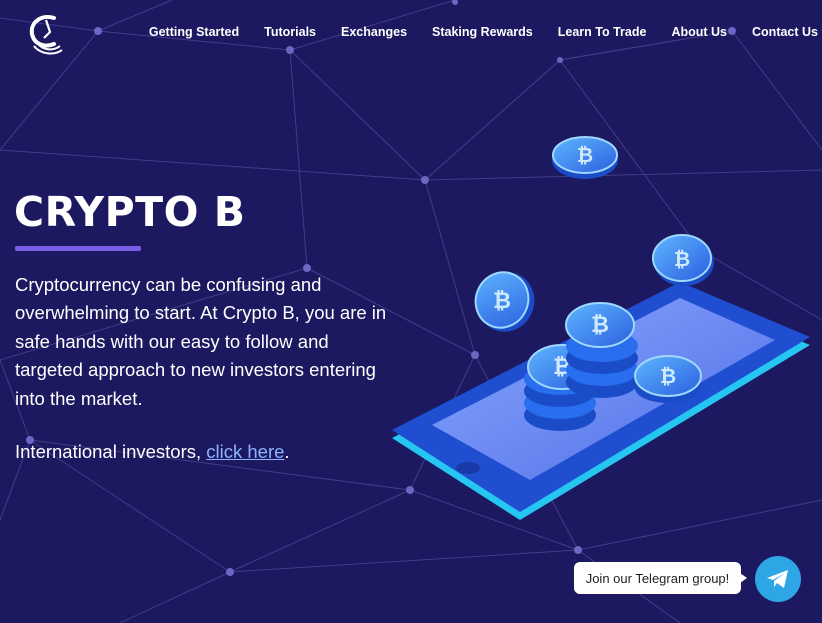  What do you see at coordinates (130, 212) in the screenshot?
I see `hero-title: CRYPTO B` at bounding box center [130, 212].